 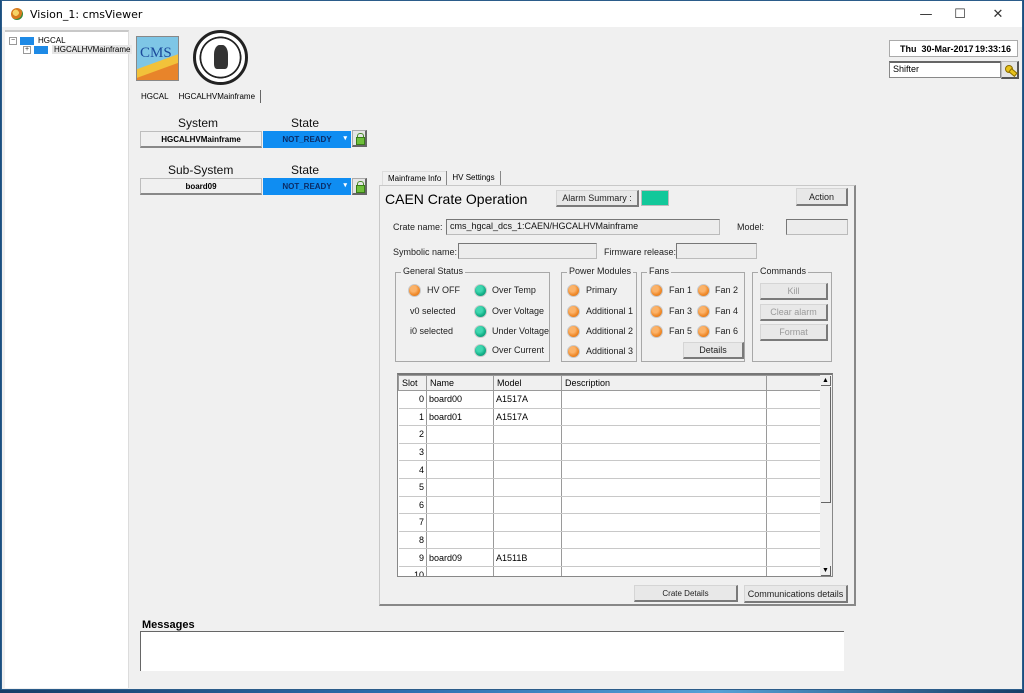 What do you see at coordinates (168, 625) in the screenshot?
I see `messages-label: Messages` at bounding box center [168, 625].